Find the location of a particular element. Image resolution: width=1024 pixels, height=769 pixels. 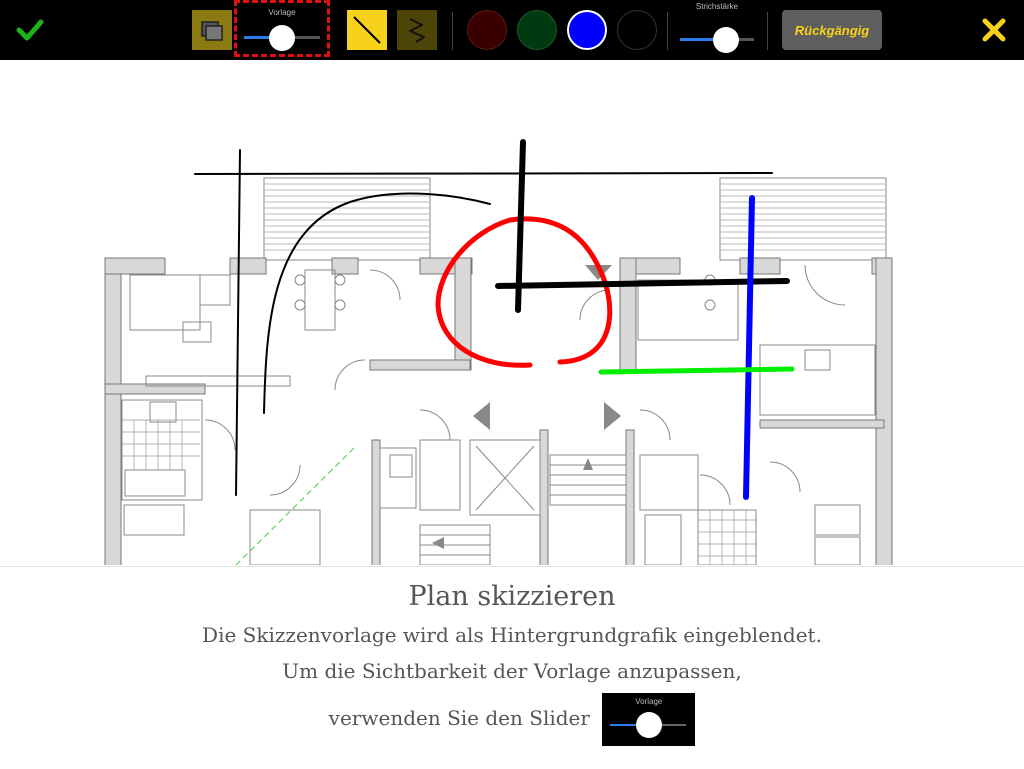

hint-slider-thumb is located at coordinates (649, 725).